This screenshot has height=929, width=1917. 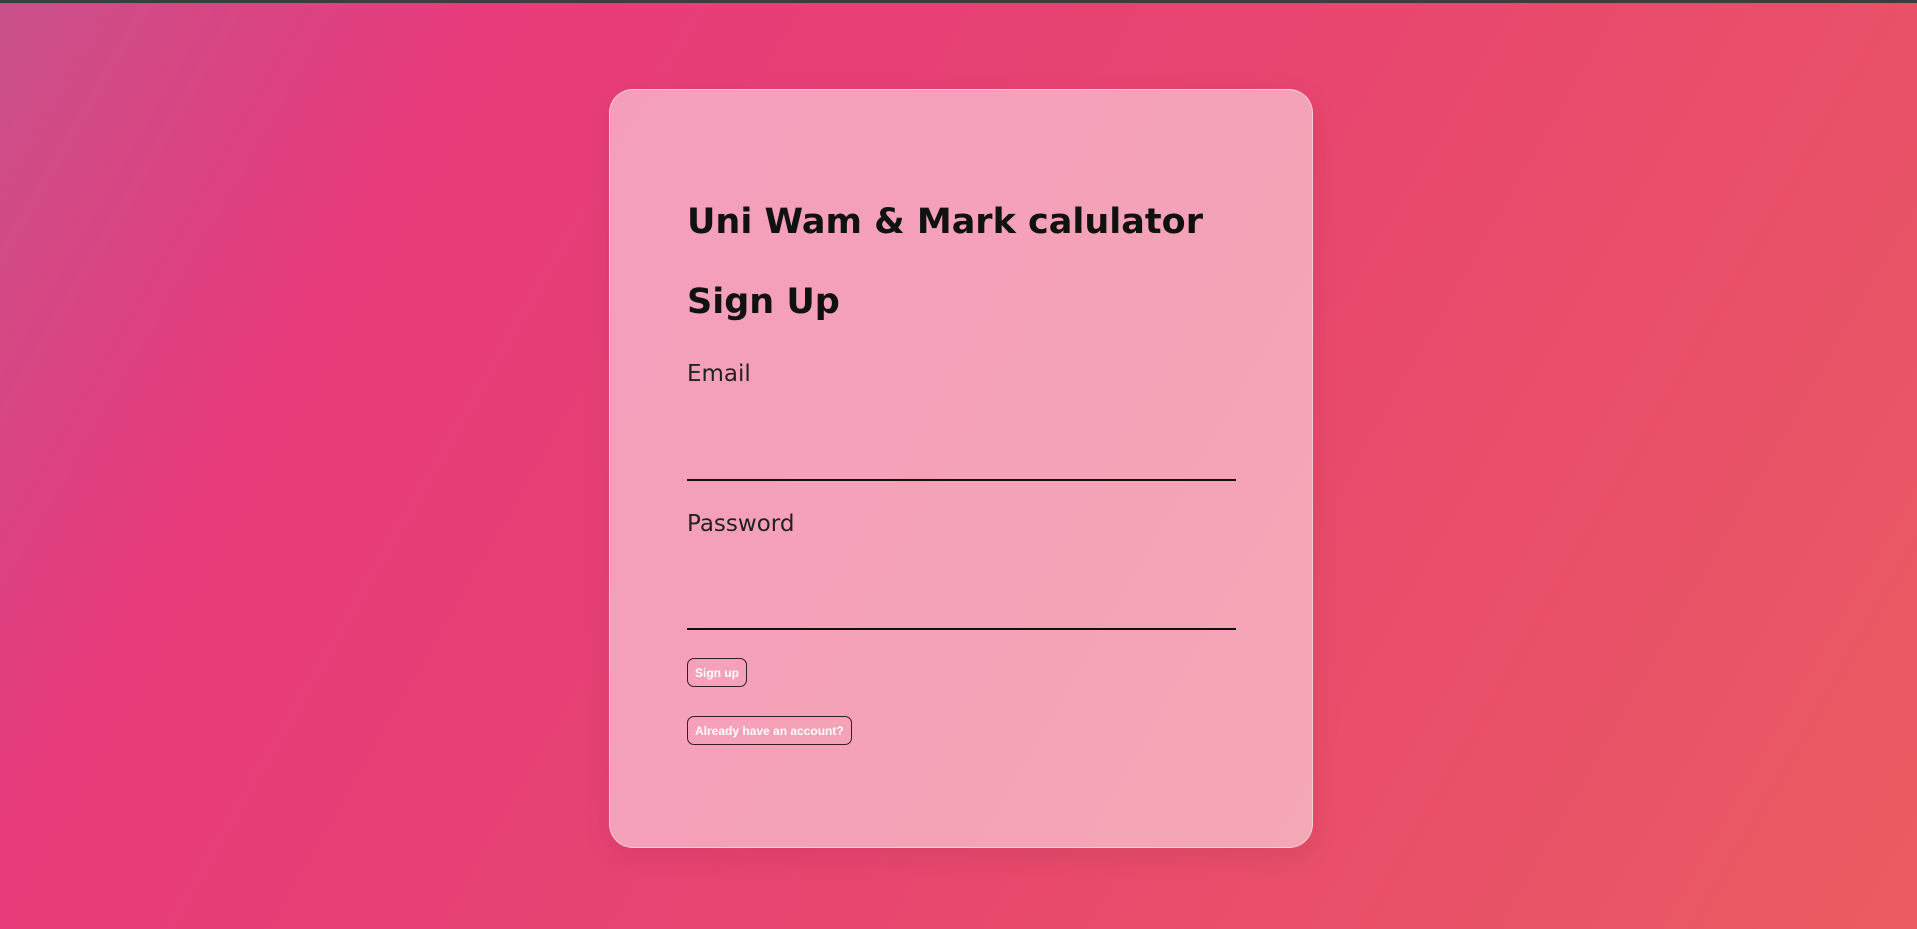 What do you see at coordinates (717, 672) in the screenshot?
I see `signup-button: Sign up` at bounding box center [717, 672].